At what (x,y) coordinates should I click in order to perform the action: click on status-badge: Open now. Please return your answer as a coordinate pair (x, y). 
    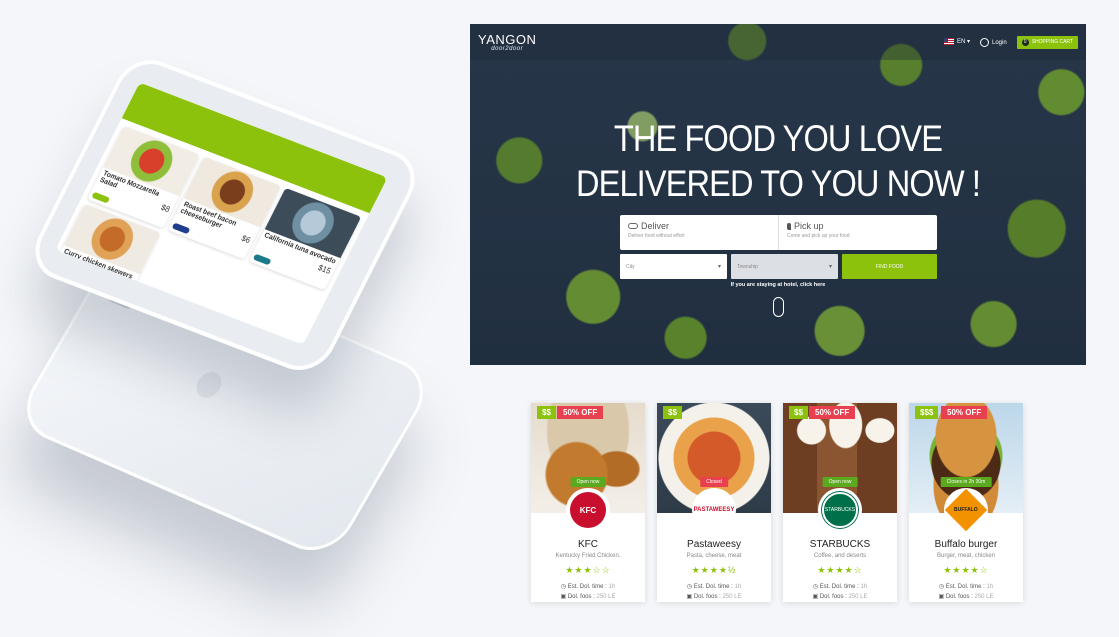
    Looking at the image, I should click on (840, 482).